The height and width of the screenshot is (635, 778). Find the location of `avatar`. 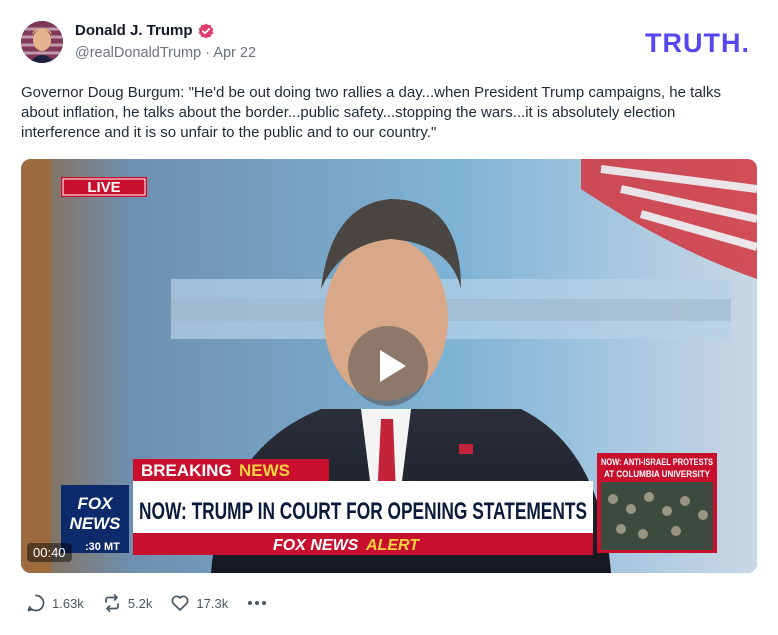

avatar is located at coordinates (42, 42).